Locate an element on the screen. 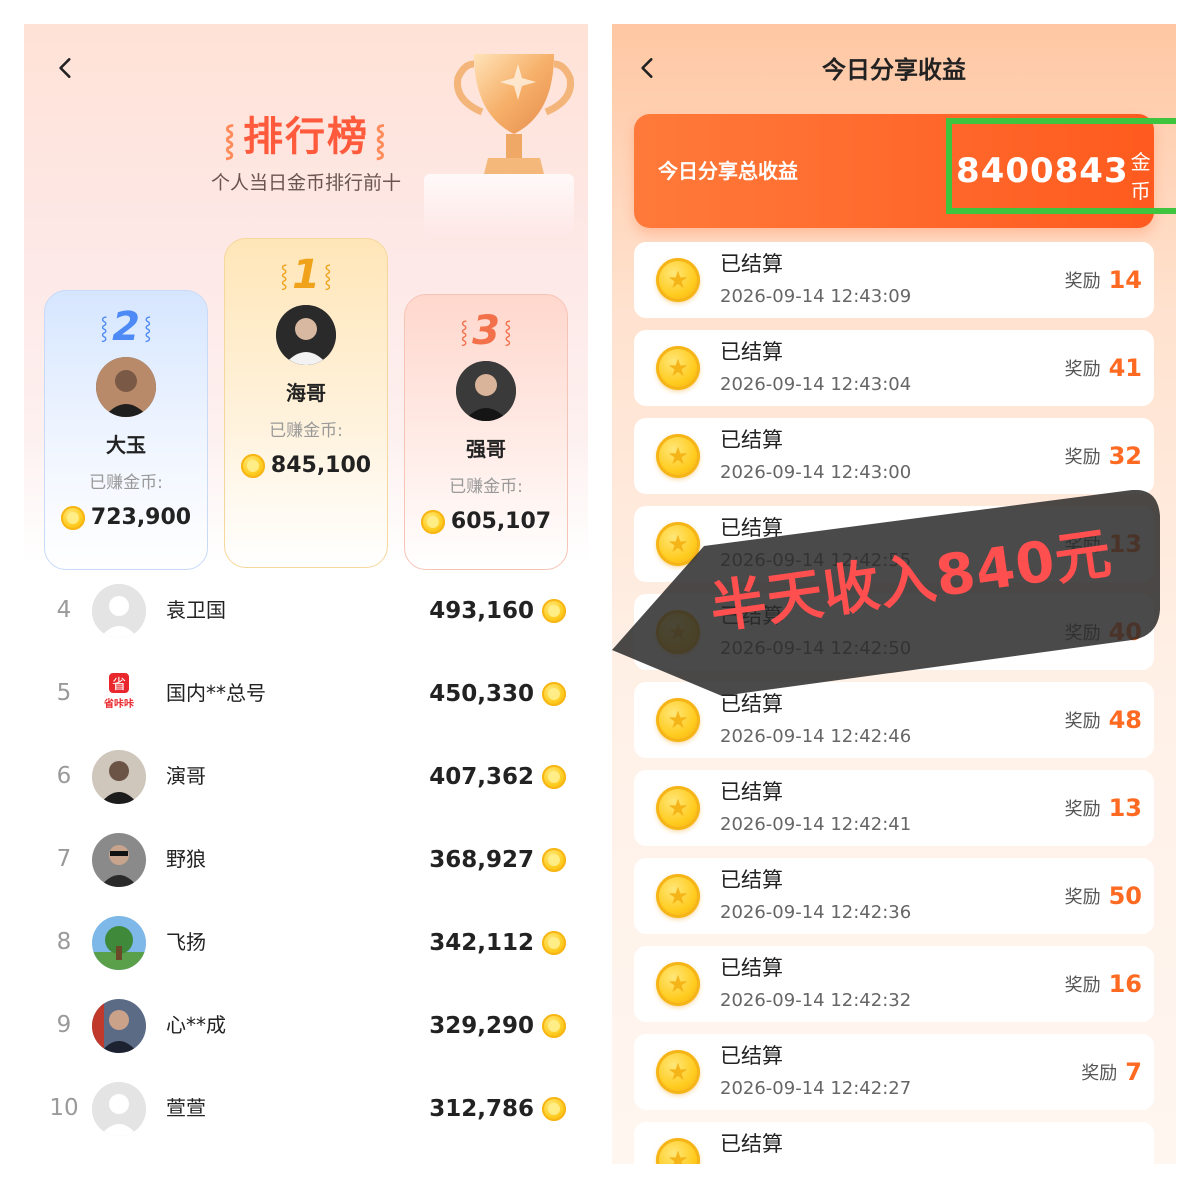 Image resolution: width=1200 pixels, height=1200 pixels. total-earnings-card: 今日分享总收益 8400843 金币 is located at coordinates (905, 171).